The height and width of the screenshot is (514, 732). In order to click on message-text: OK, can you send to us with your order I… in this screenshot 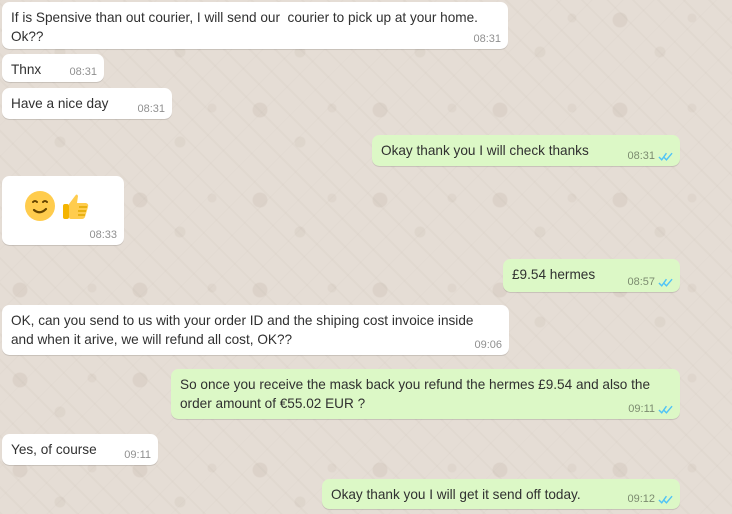, I will do `click(242, 330)`.